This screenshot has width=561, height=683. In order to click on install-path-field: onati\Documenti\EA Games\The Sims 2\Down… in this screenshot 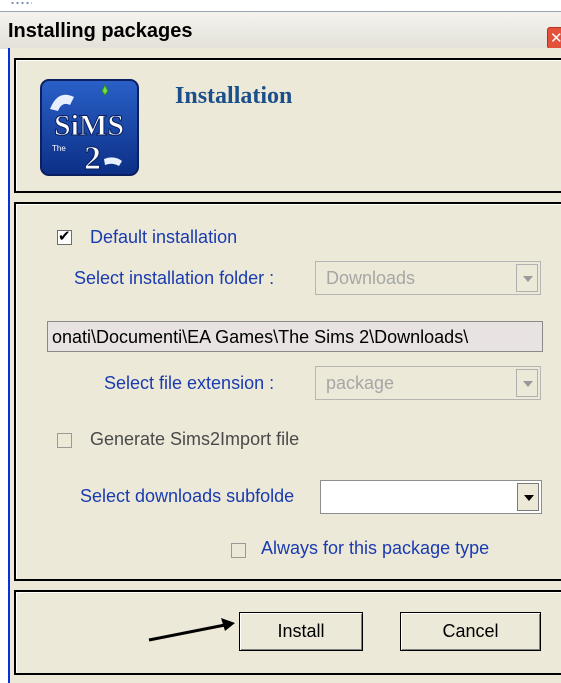, I will do `click(295, 336)`.